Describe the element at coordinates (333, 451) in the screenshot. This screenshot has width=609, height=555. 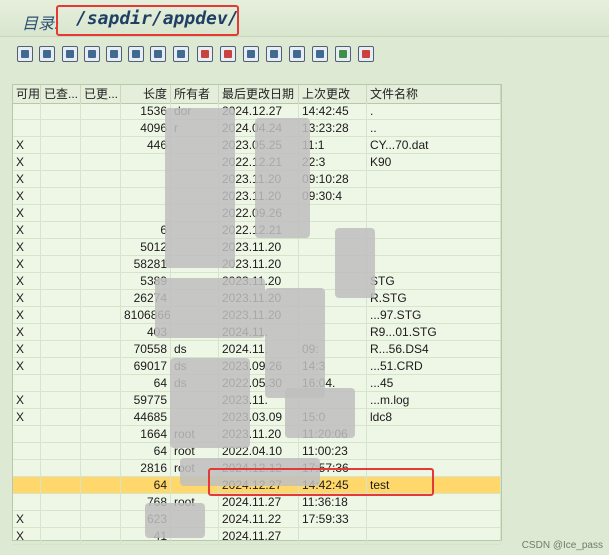
I see `cell-time: 11:00:23` at that location.